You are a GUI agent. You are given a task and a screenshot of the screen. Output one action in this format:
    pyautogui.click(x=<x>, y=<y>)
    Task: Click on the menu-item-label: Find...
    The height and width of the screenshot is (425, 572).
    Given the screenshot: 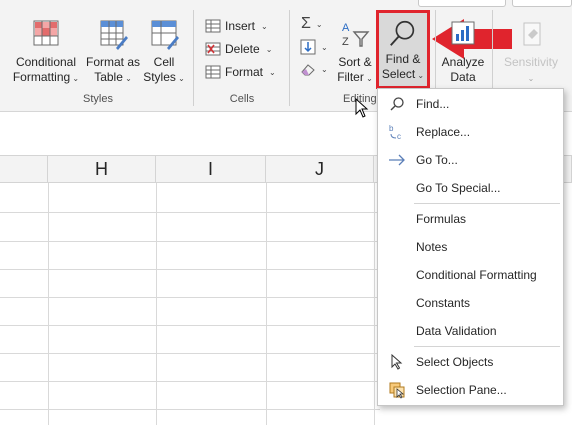 What is the action you would take?
    pyautogui.click(x=433, y=104)
    